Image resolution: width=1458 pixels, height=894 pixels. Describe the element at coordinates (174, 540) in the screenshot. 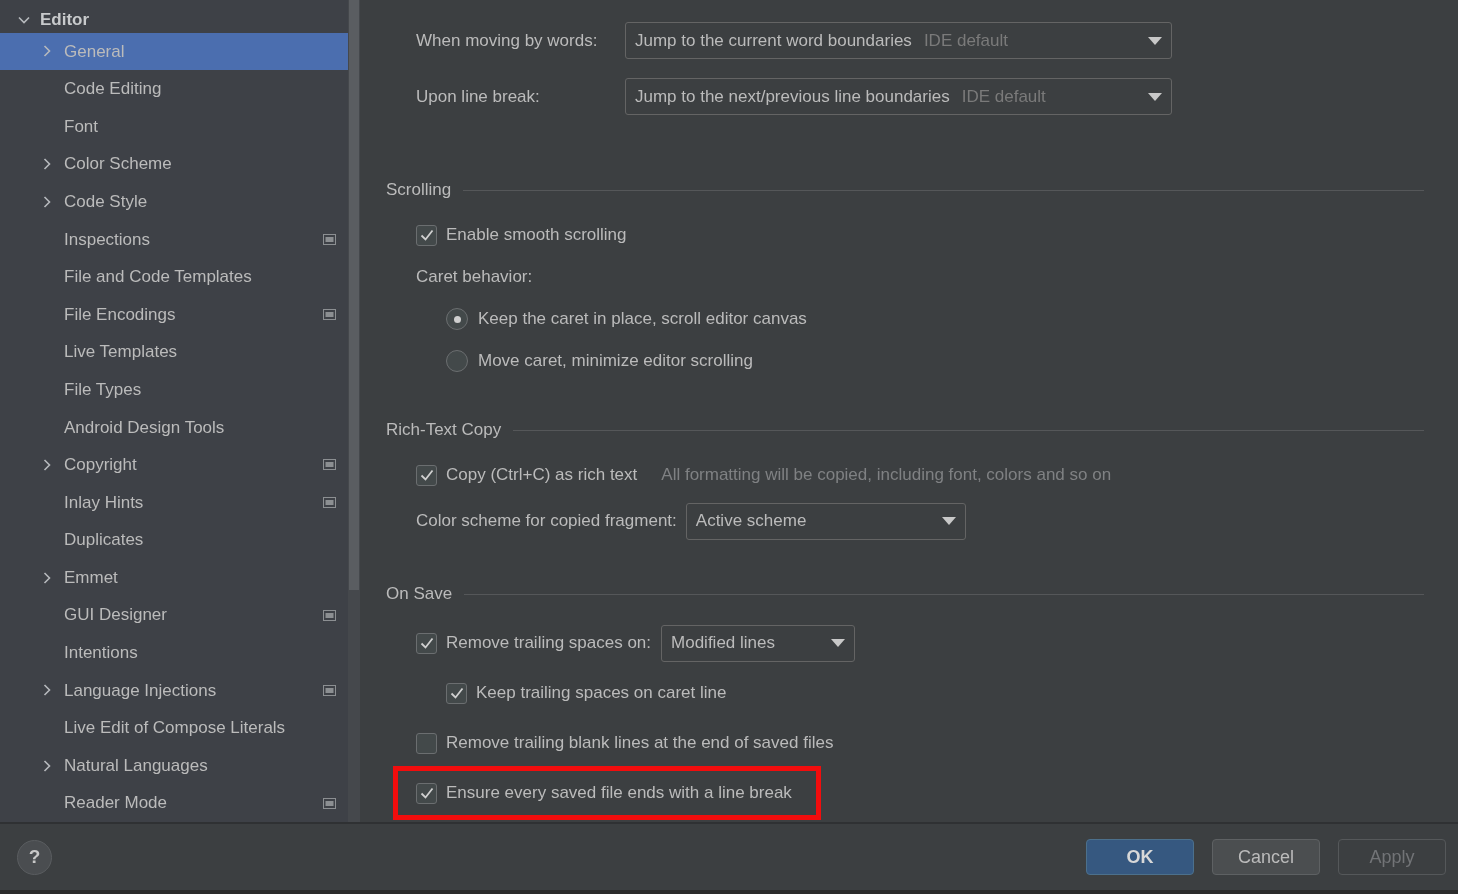

I see `tree-item: Duplicates` at that location.